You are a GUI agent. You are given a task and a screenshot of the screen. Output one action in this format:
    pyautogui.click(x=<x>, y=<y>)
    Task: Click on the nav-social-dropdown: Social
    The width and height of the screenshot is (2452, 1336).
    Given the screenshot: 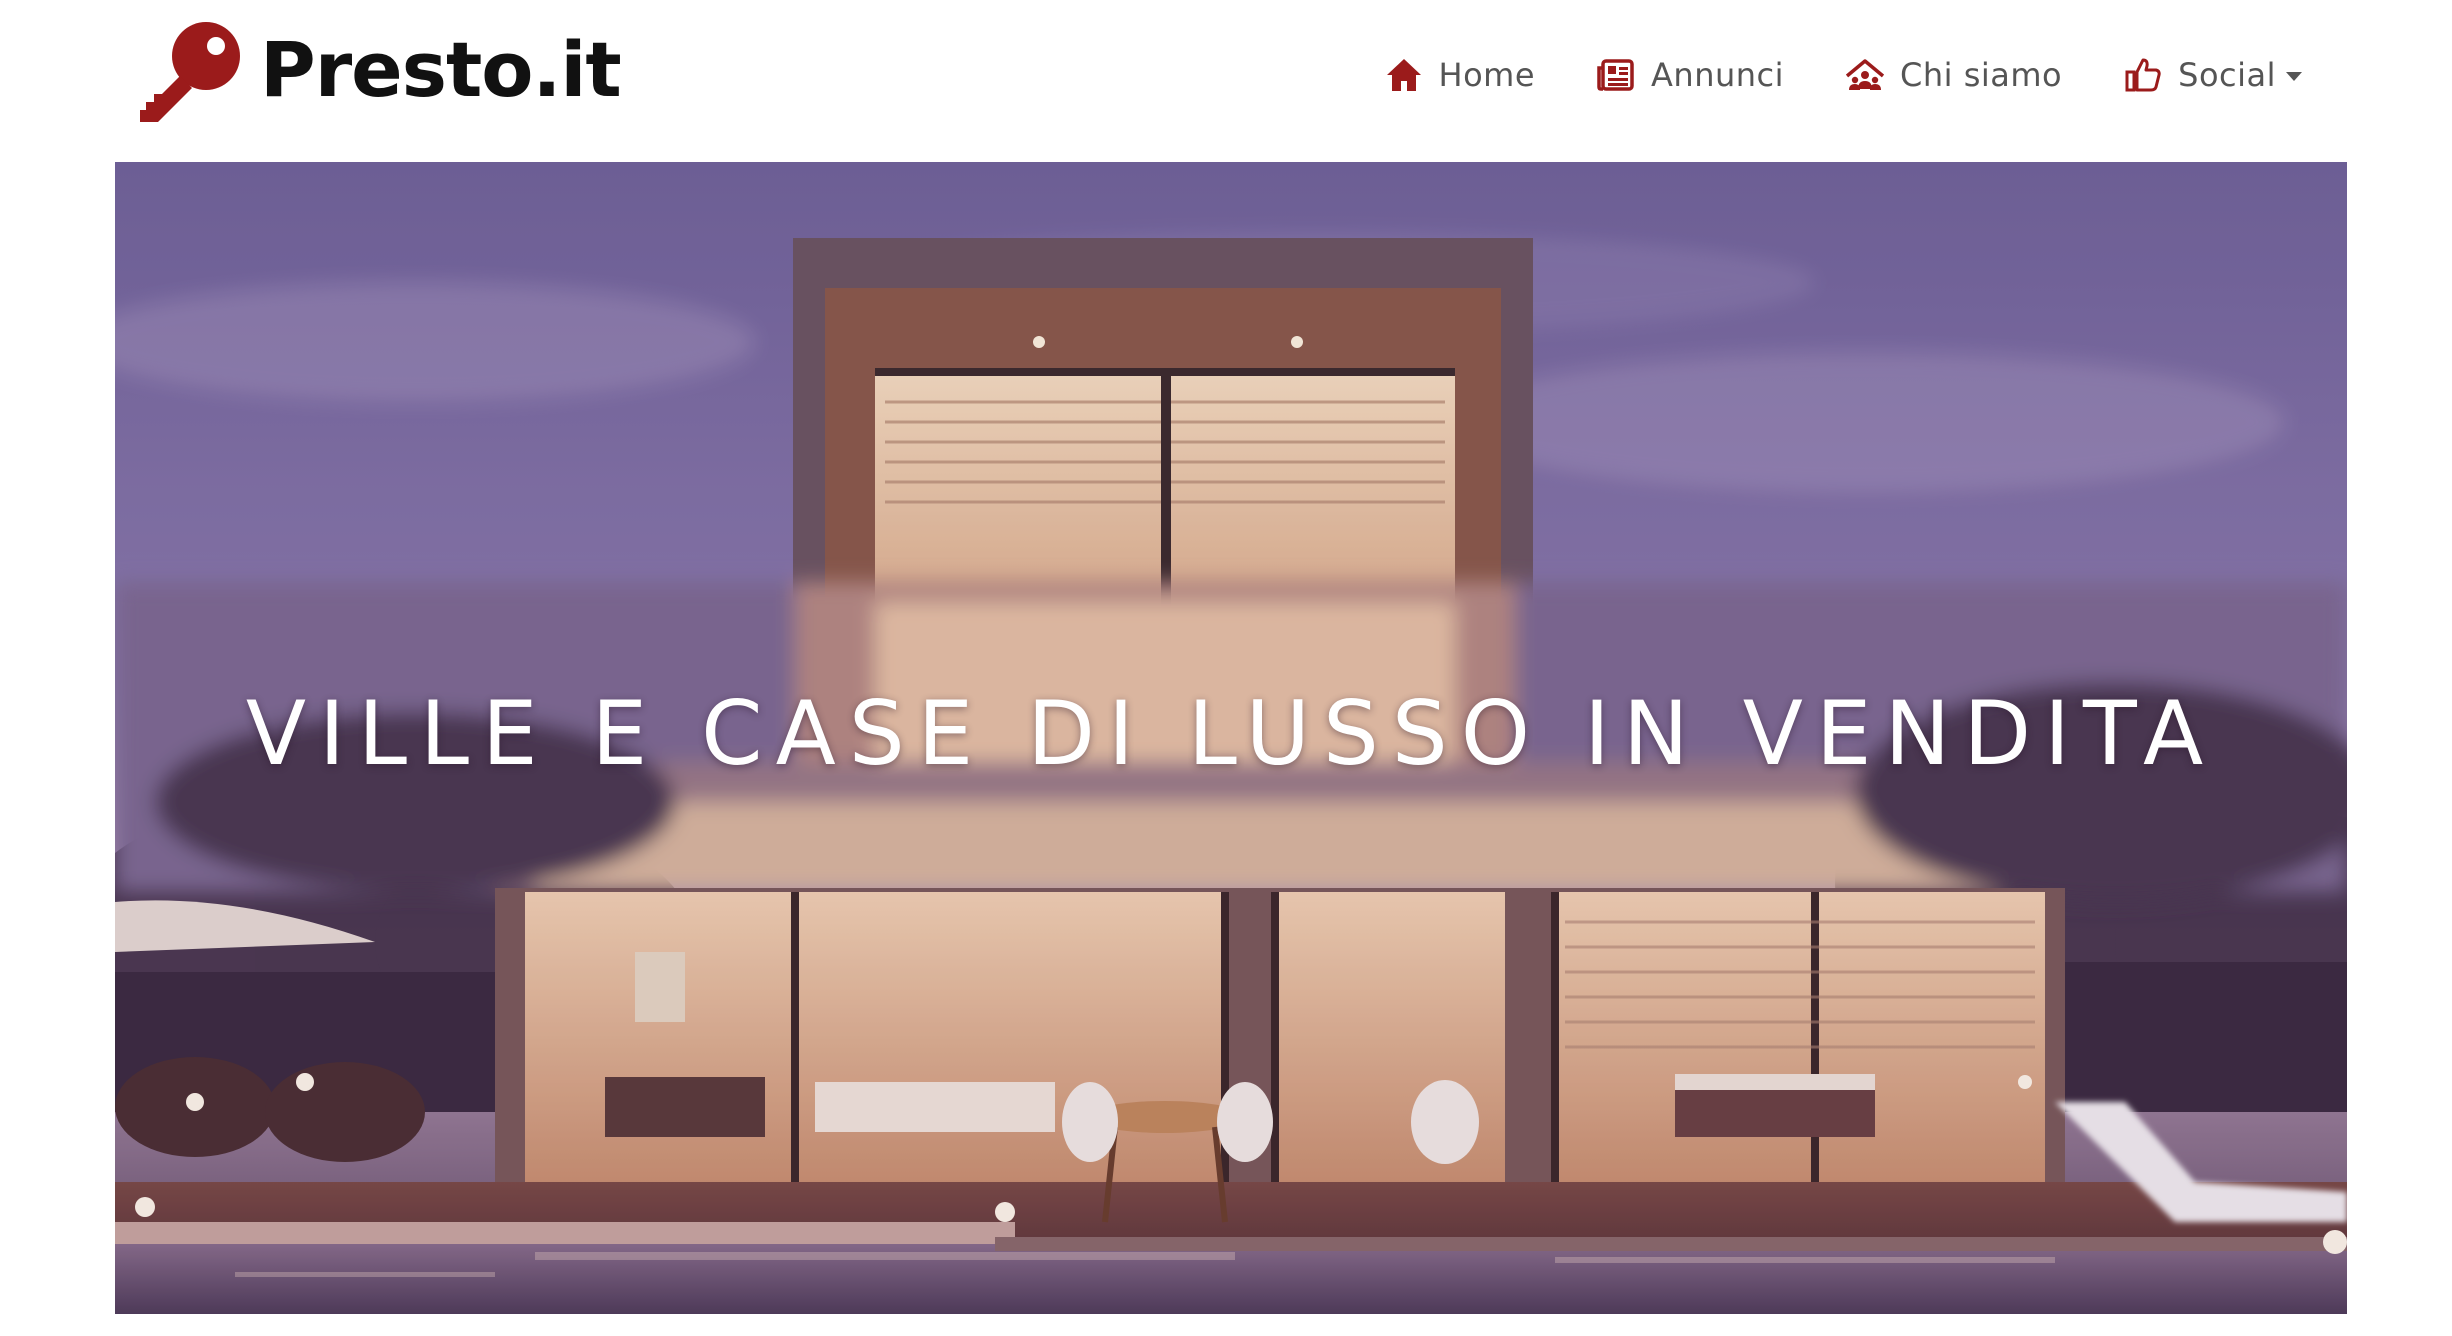 What is the action you would take?
    pyautogui.click(x=2213, y=75)
    